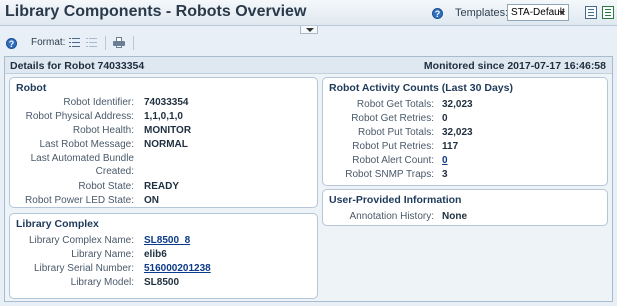  I want to click on export-spreadsheet-icon, so click(608, 12).